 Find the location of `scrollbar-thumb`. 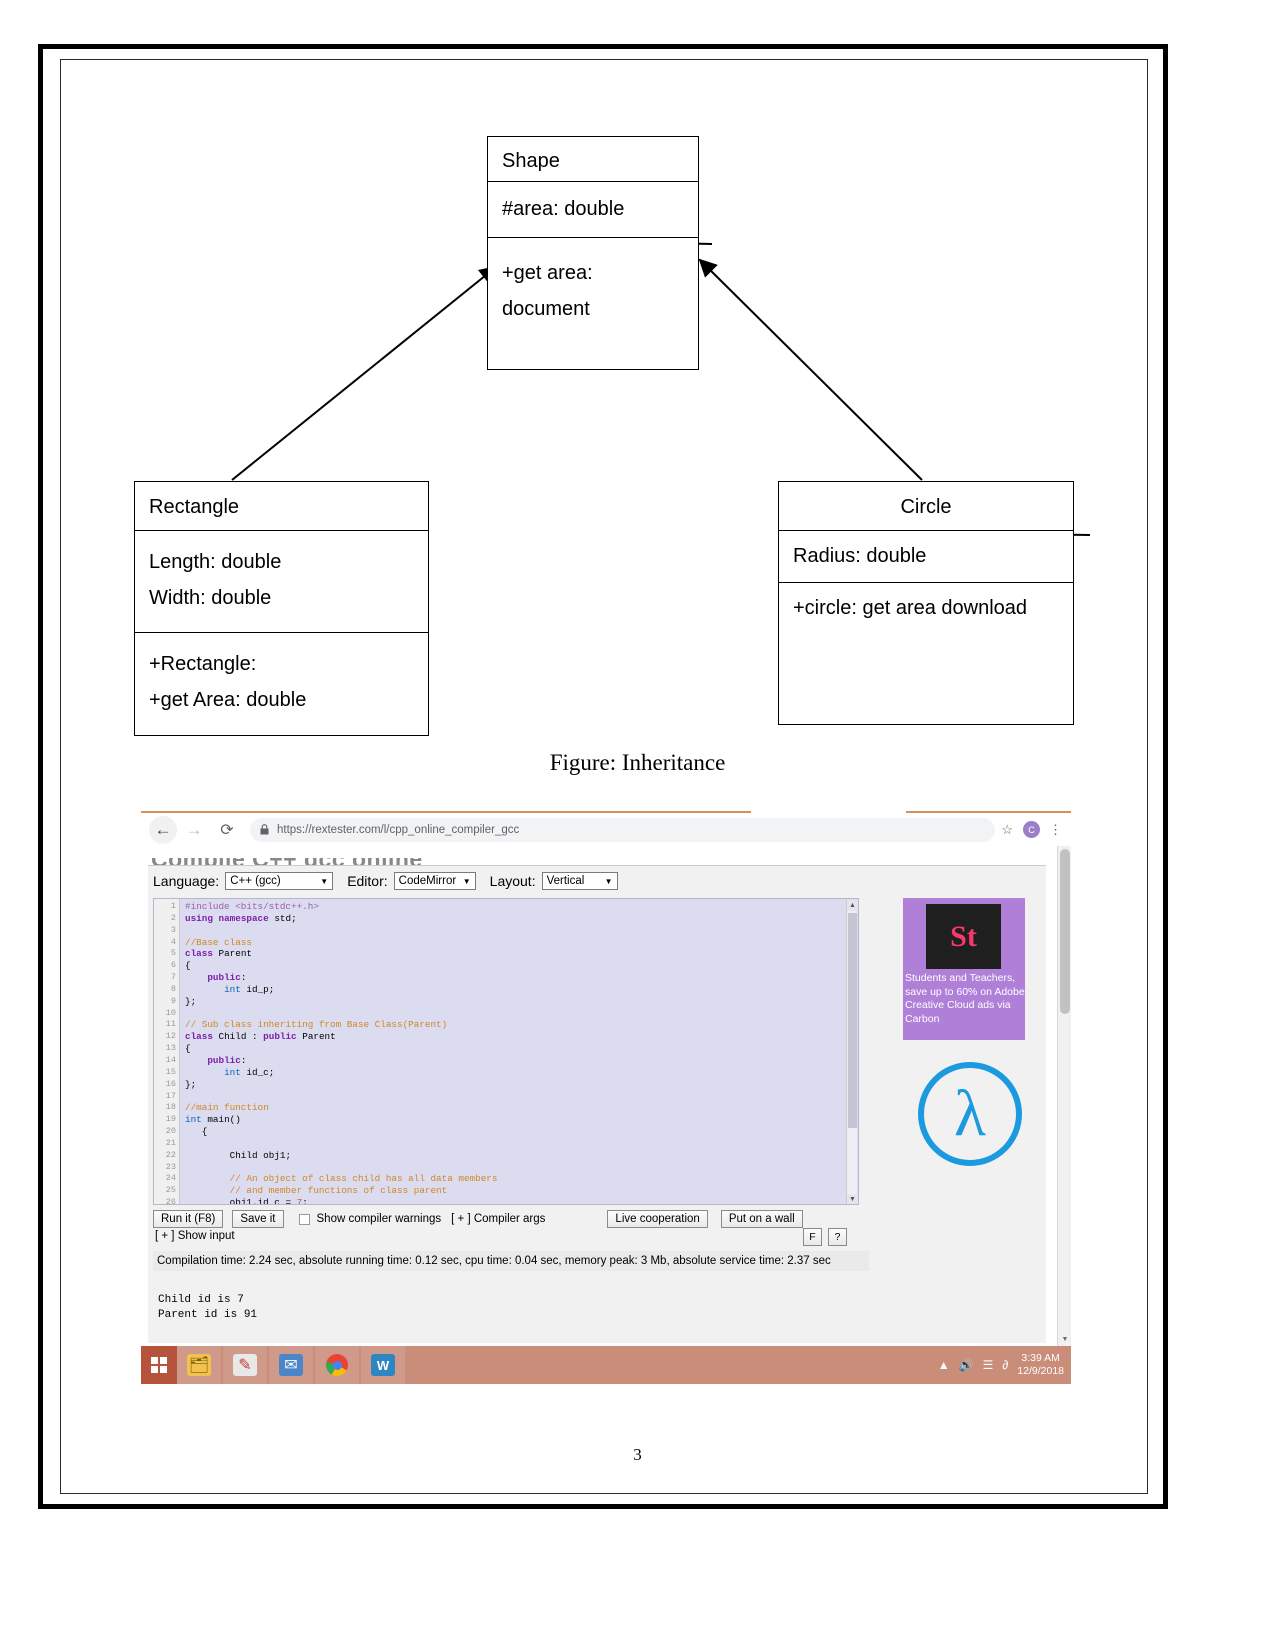

scrollbar-thumb is located at coordinates (852, 1020).